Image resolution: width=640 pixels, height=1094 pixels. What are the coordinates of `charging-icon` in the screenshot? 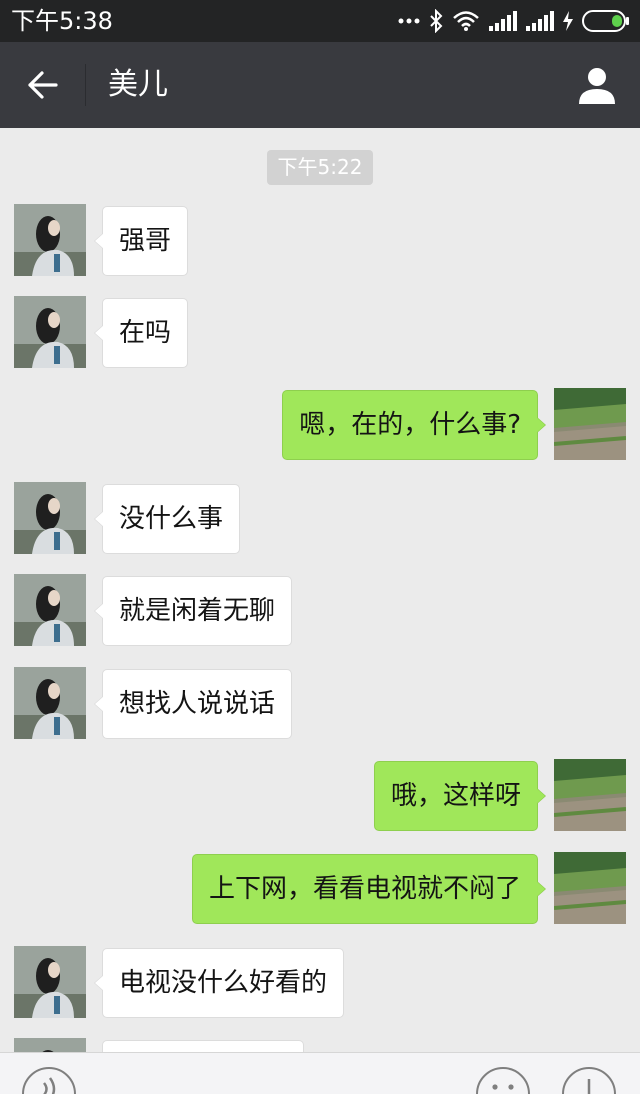 It's located at (568, 21).